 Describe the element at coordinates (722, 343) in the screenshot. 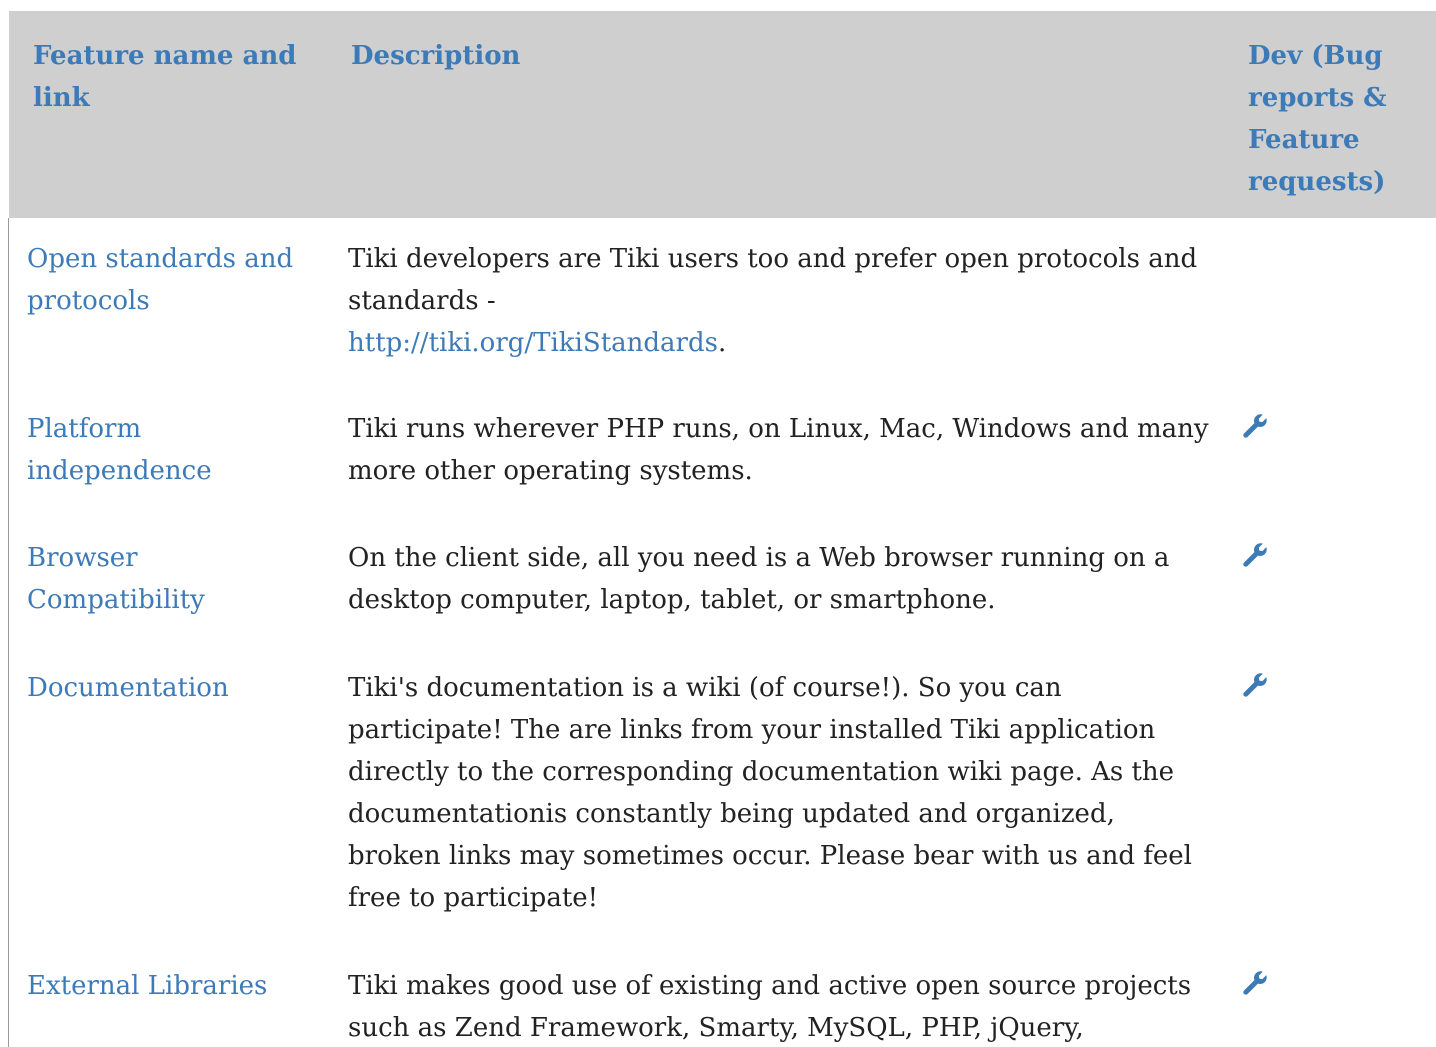

I see `link-suffix: .` at that location.